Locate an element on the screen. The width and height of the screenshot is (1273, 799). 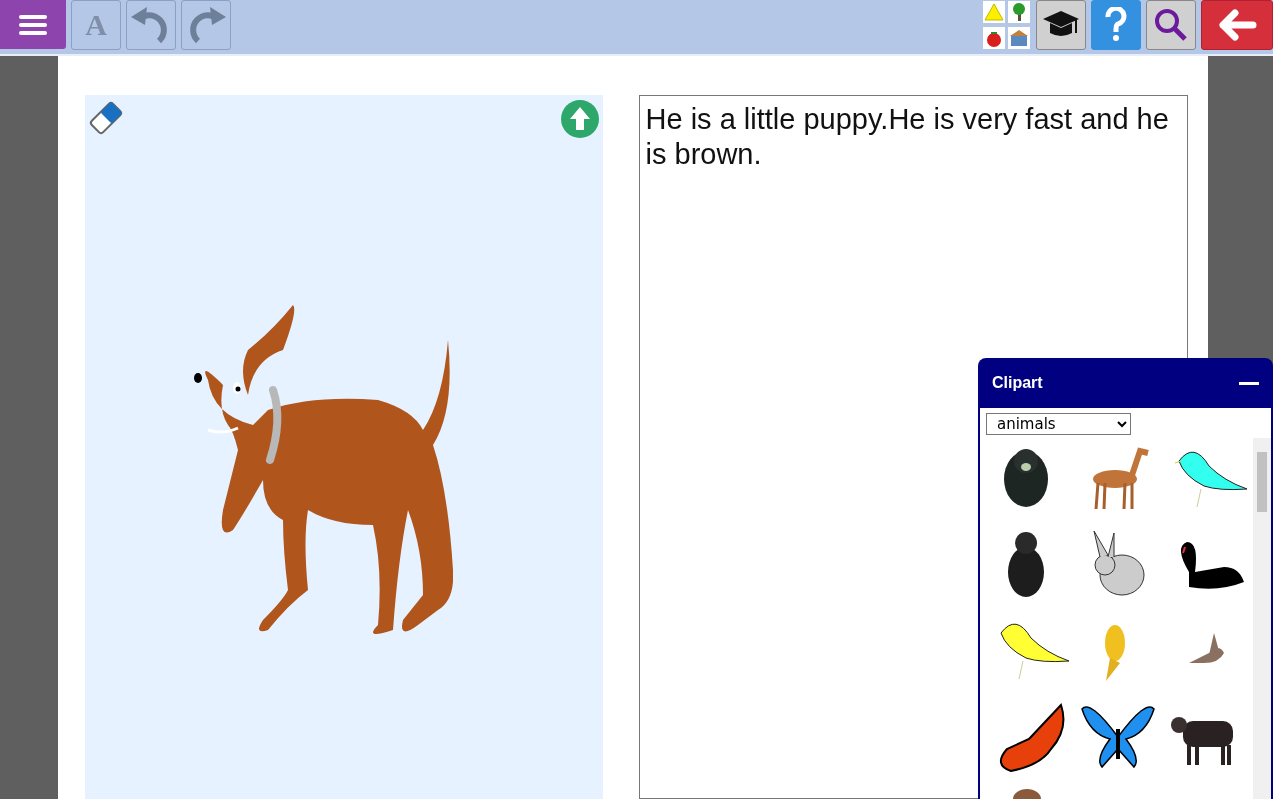
menu-icon is located at coordinates (33, 24).